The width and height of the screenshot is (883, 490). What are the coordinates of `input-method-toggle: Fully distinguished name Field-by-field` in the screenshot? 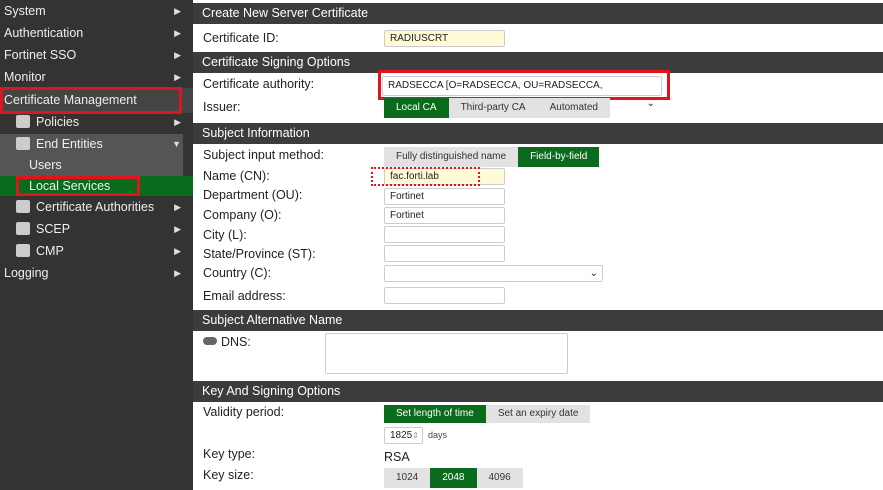 It's located at (492, 157).